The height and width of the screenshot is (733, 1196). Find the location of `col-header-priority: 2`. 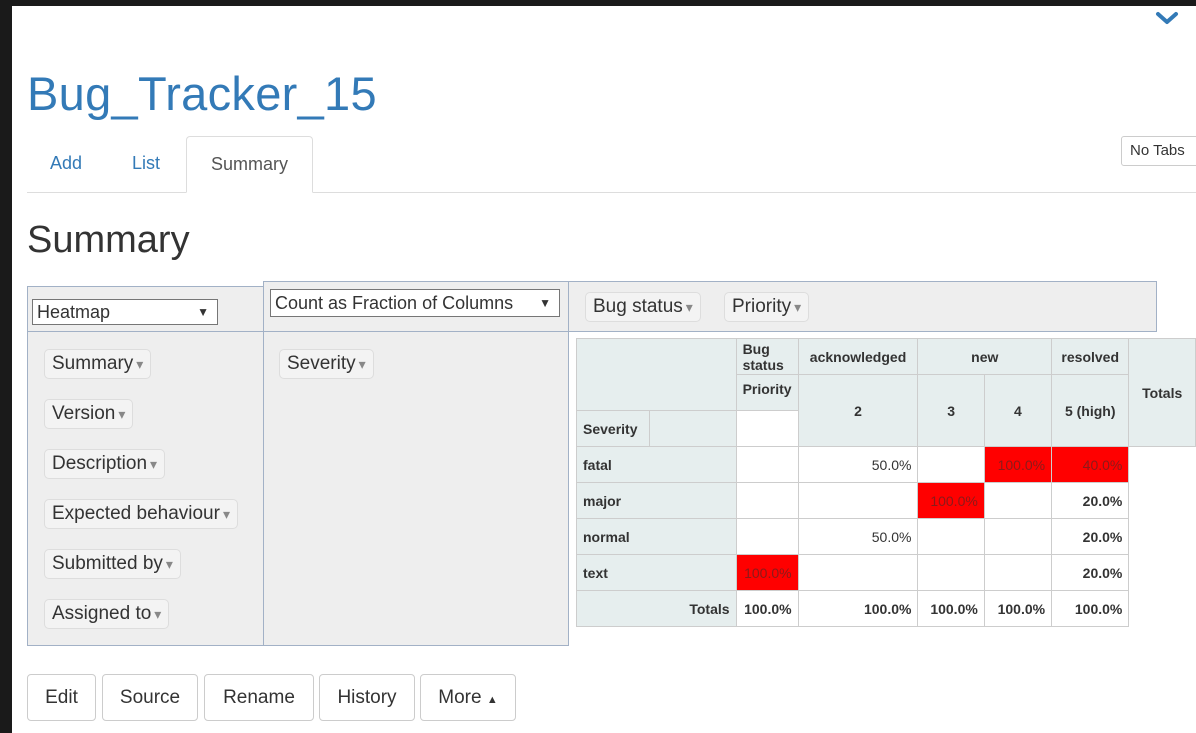

col-header-priority: 2 is located at coordinates (858, 410).